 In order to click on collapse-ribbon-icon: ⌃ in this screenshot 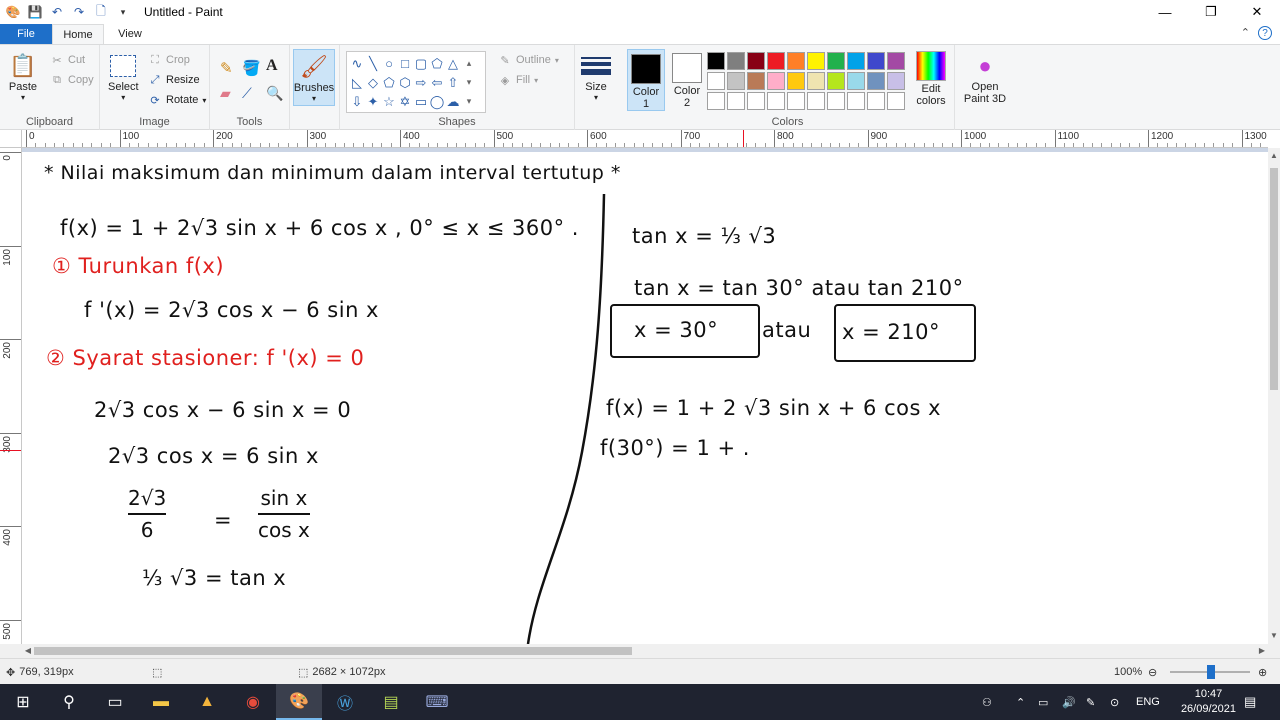, I will do `click(1245, 32)`.